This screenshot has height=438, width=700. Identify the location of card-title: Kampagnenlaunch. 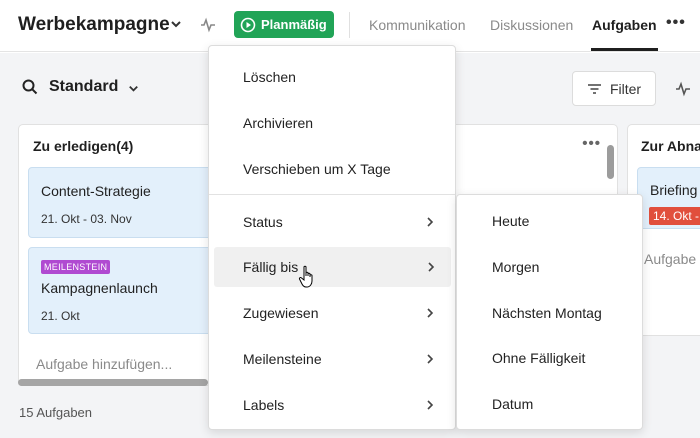
(99, 288).